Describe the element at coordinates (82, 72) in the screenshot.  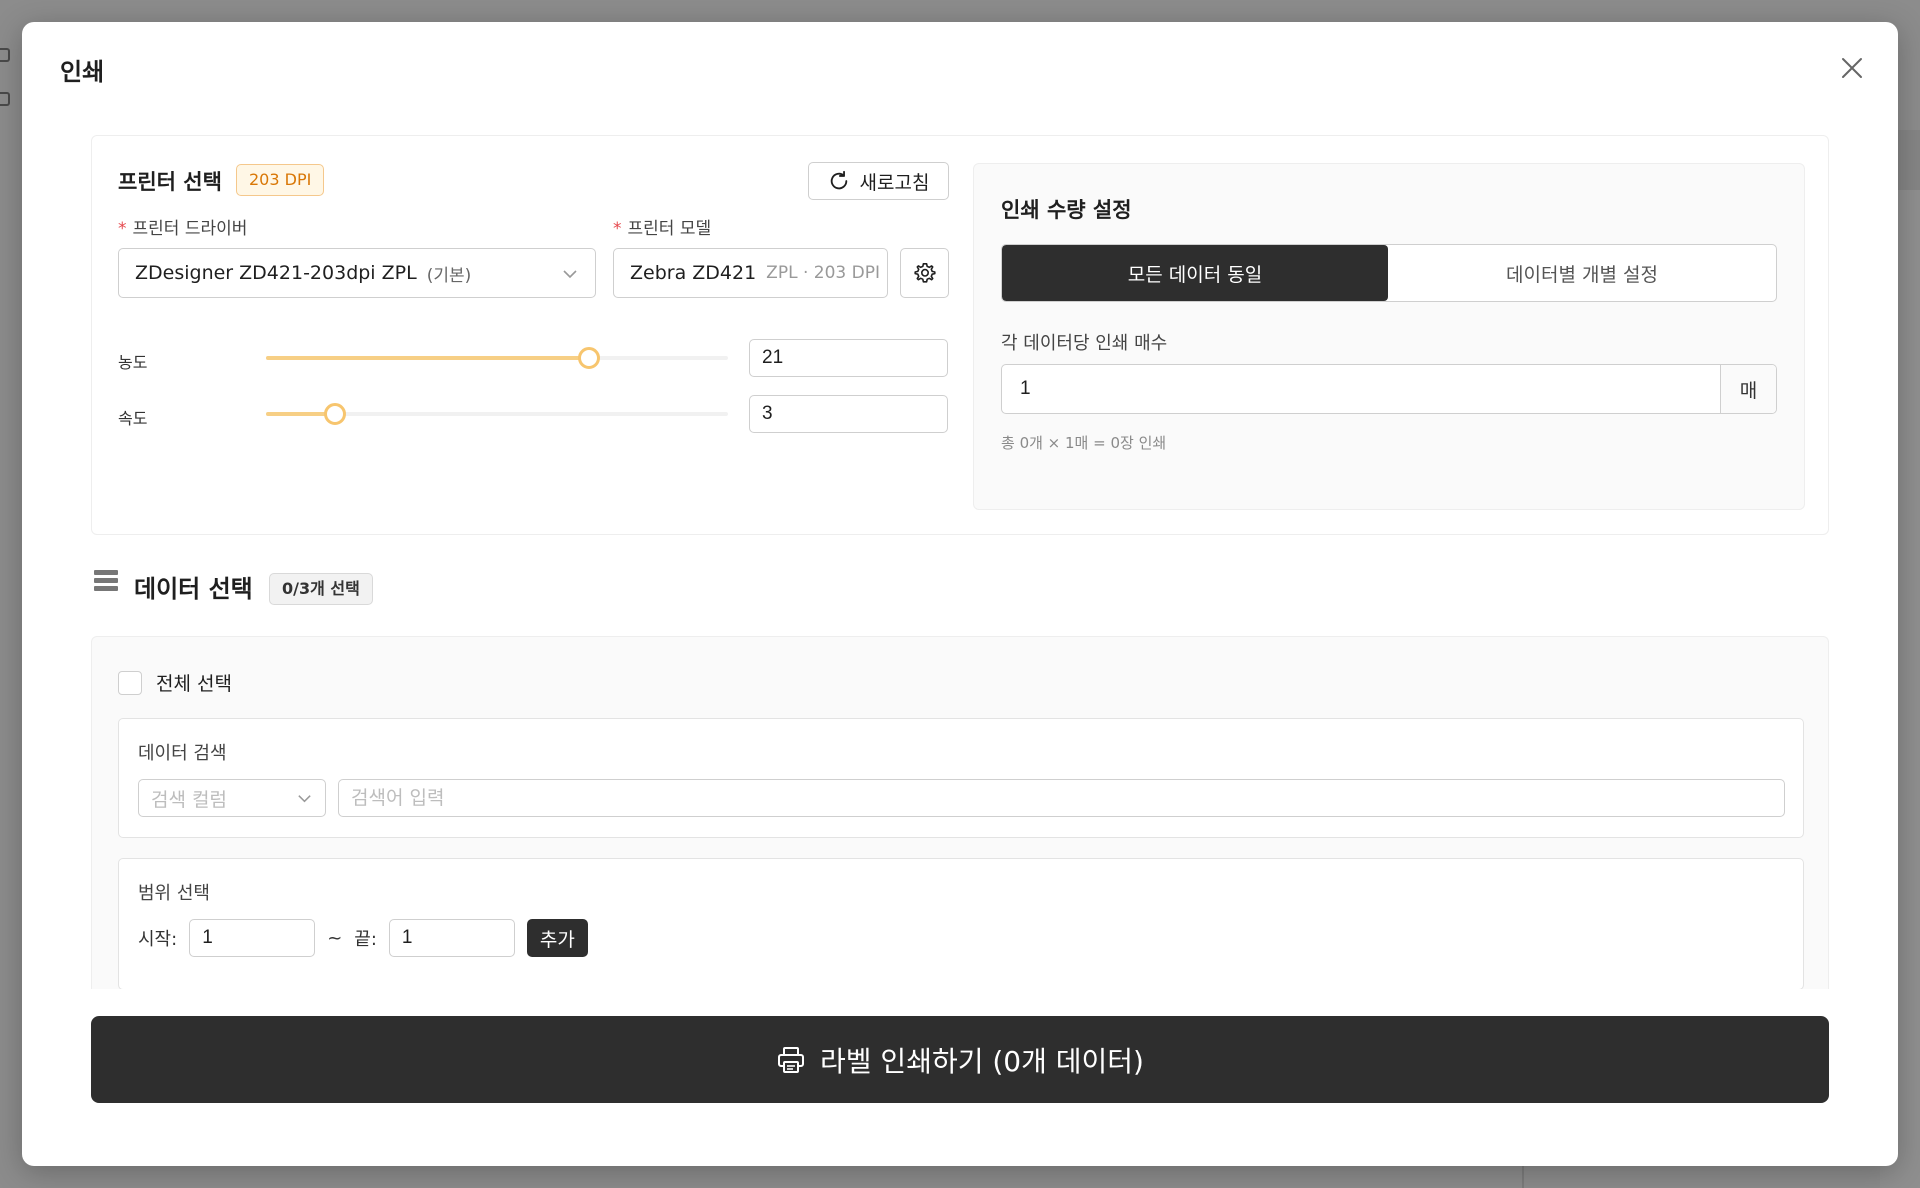
I see `modal-title: 인쇄` at that location.